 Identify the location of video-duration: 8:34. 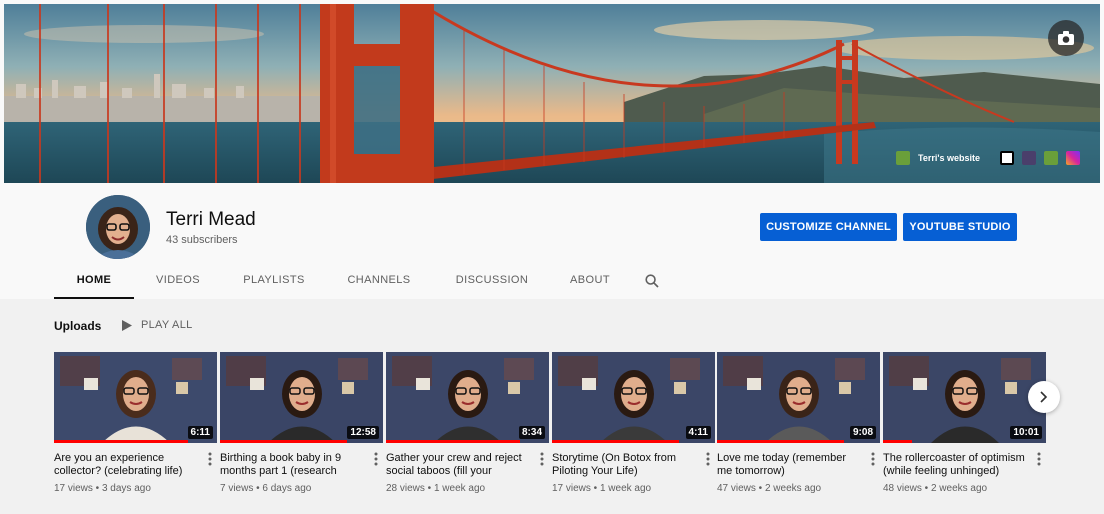
(531, 432).